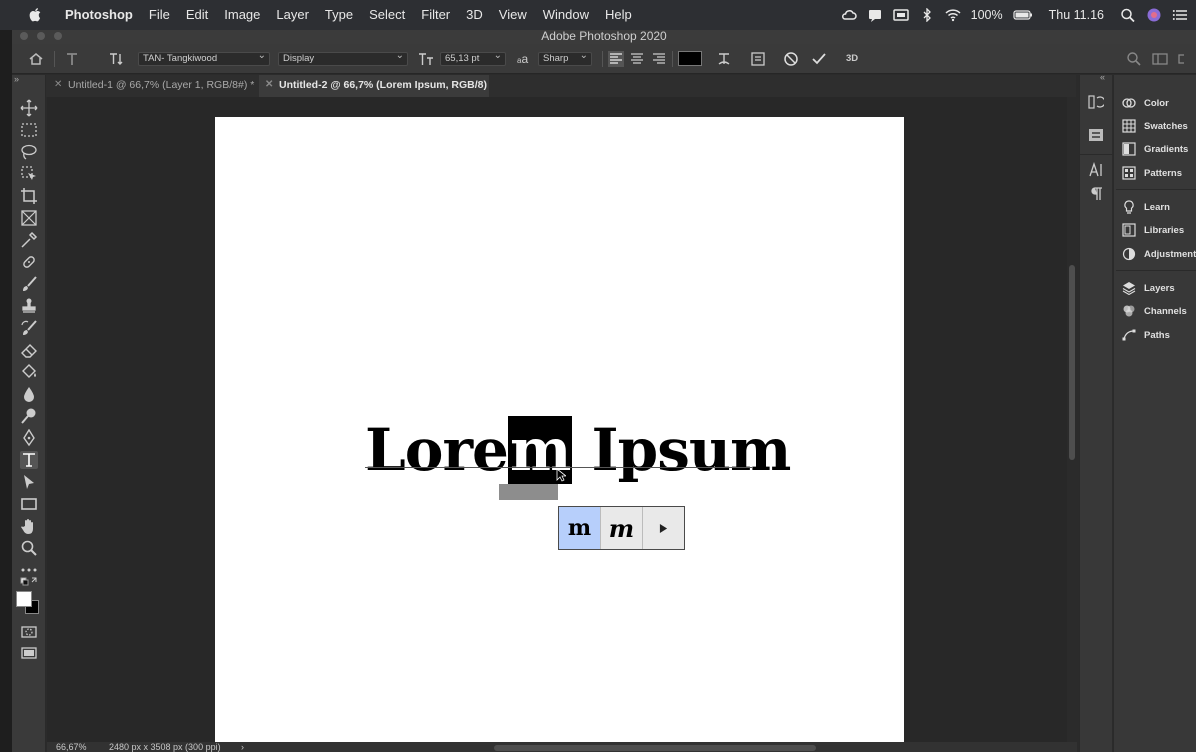 The height and width of the screenshot is (752, 1196). What do you see at coordinates (35, 14) in the screenshot?
I see `apple-icon` at bounding box center [35, 14].